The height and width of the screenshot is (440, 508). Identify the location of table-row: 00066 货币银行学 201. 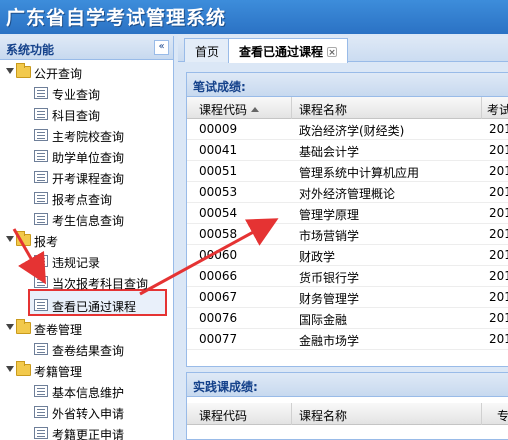
(347, 276).